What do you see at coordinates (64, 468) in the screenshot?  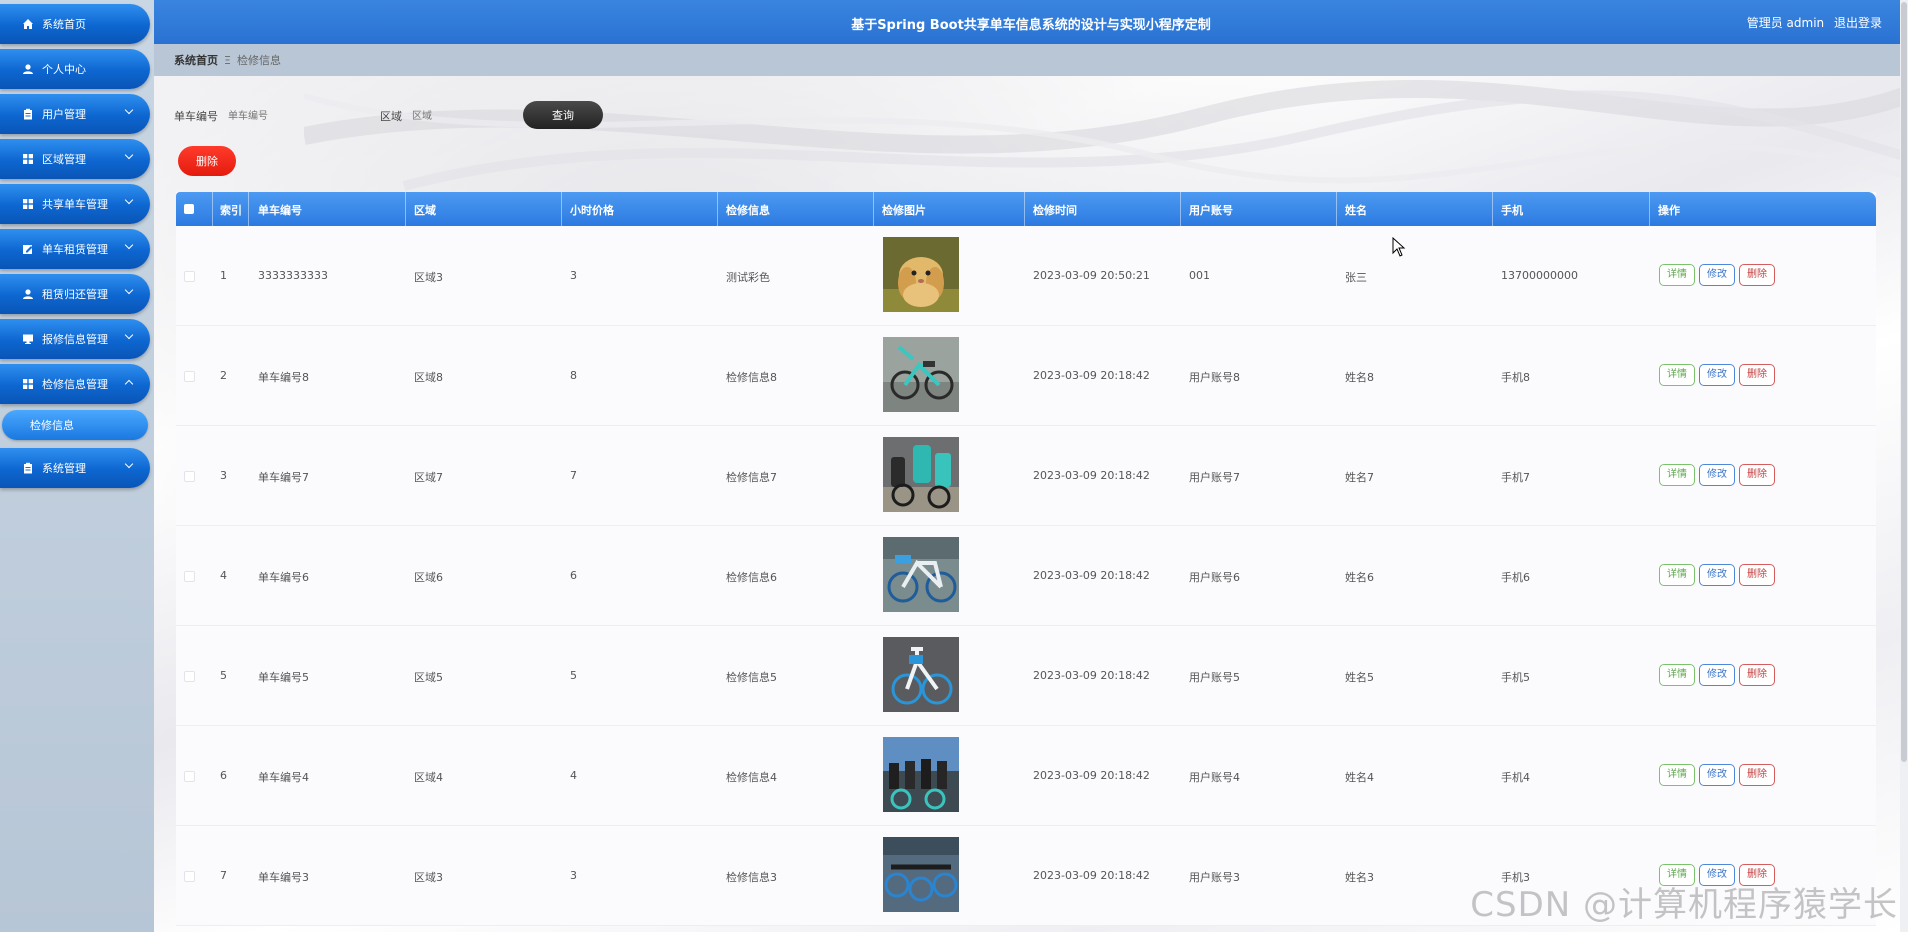 I see `sidebar-item-label: 系统管理` at bounding box center [64, 468].